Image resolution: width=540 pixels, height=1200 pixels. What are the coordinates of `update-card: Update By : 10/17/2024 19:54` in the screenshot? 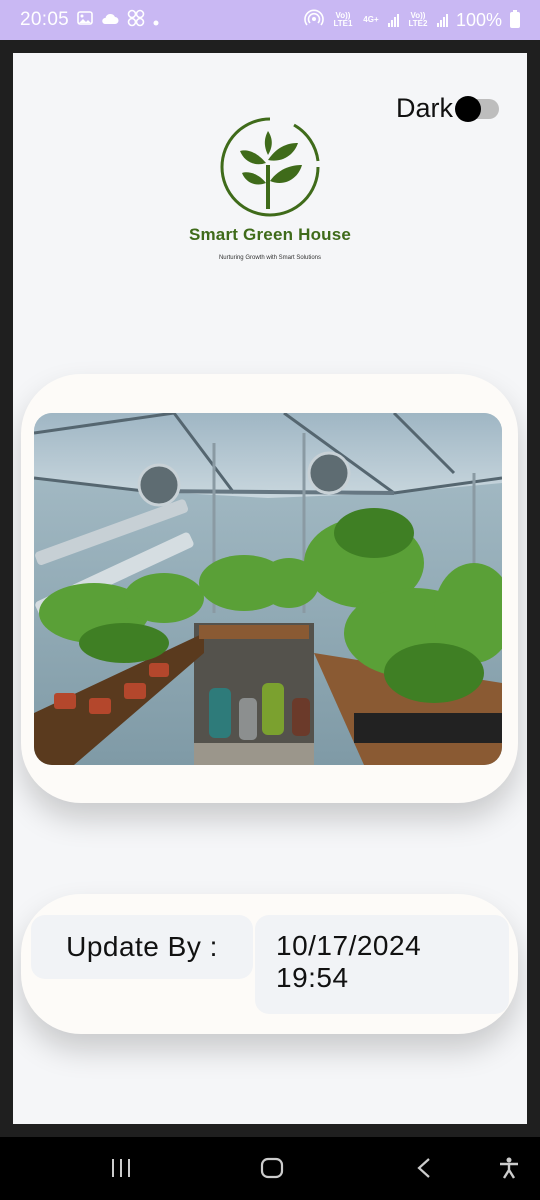 It's located at (269, 964).